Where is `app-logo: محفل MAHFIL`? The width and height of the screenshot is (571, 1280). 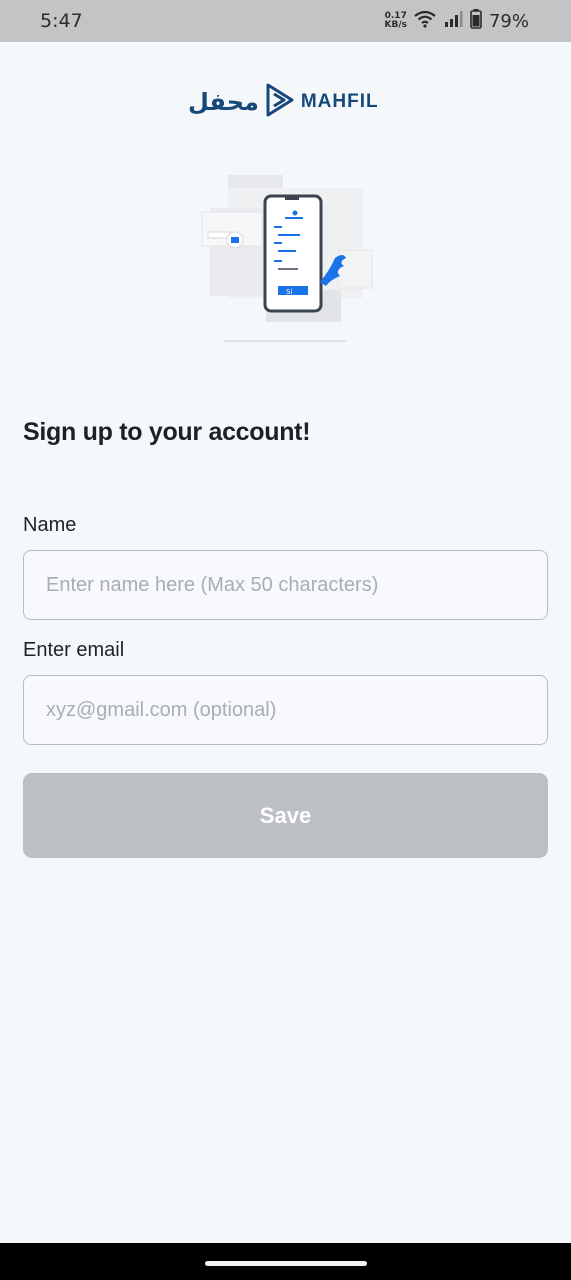
app-logo: محفل MAHFIL is located at coordinates (283, 102).